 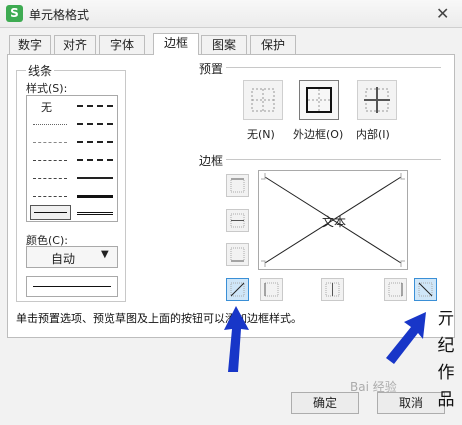 What do you see at coordinates (30, 45) in the screenshot?
I see `tab-number: 数字` at bounding box center [30, 45].